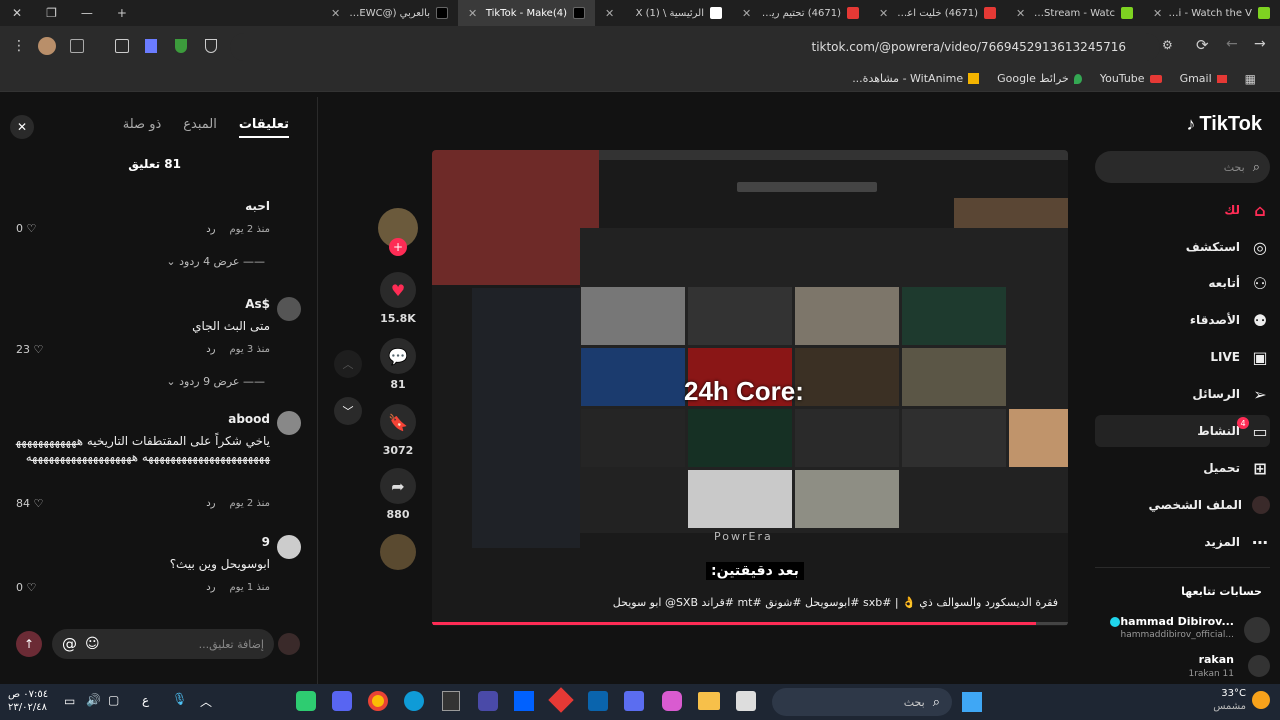 The height and width of the screenshot is (720, 1280). Describe the element at coordinates (1182, 167) in the screenshot. I see `search-input: بحث ⌕` at that location.